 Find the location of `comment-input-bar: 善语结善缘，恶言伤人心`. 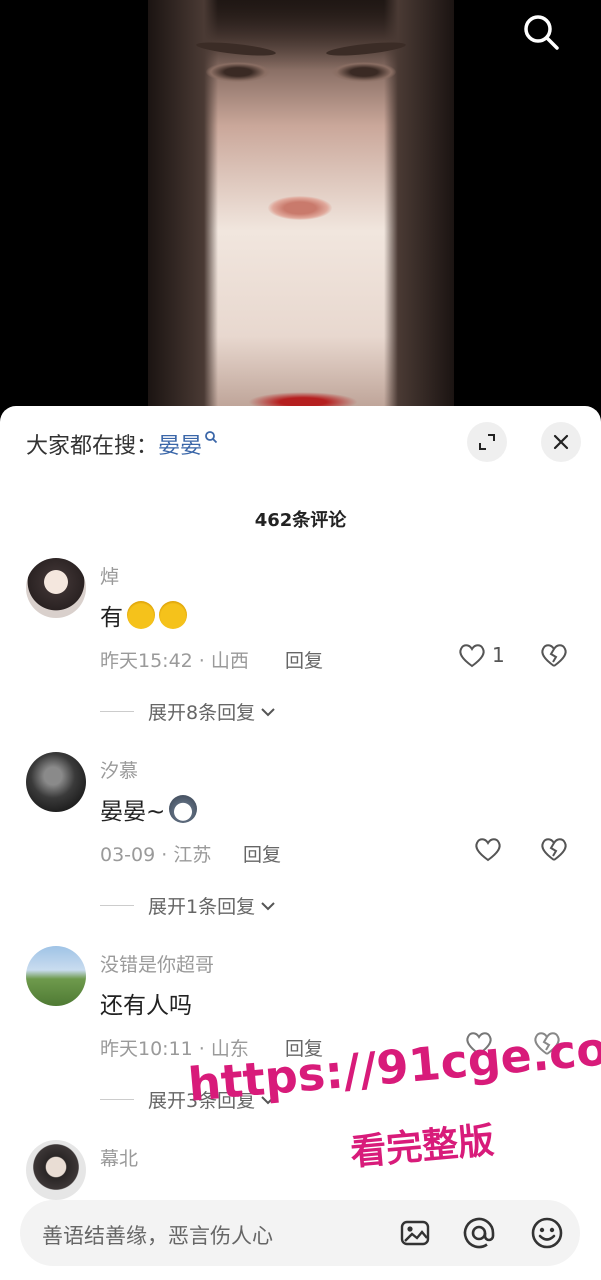

comment-input-bar: 善语结善缘，恶言伤人心 is located at coordinates (300, 1233).